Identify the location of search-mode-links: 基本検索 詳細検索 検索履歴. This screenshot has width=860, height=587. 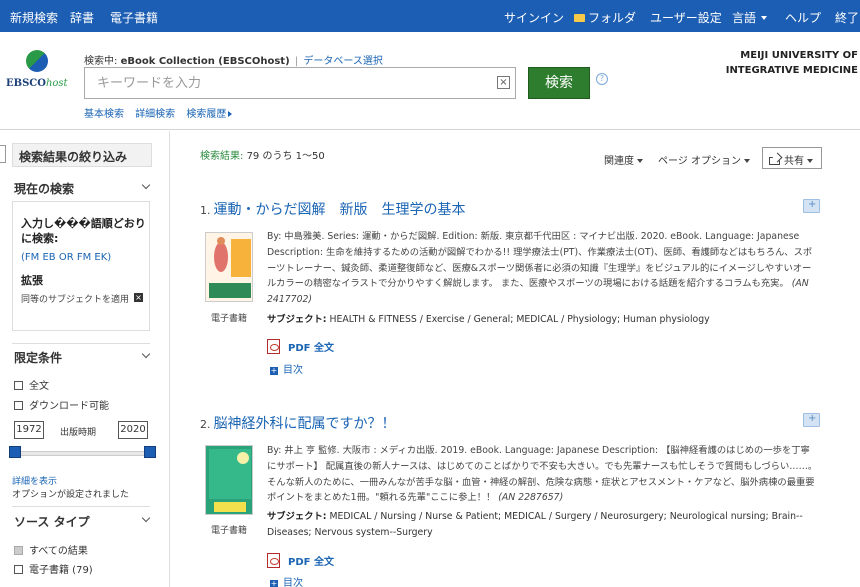
(162, 112).